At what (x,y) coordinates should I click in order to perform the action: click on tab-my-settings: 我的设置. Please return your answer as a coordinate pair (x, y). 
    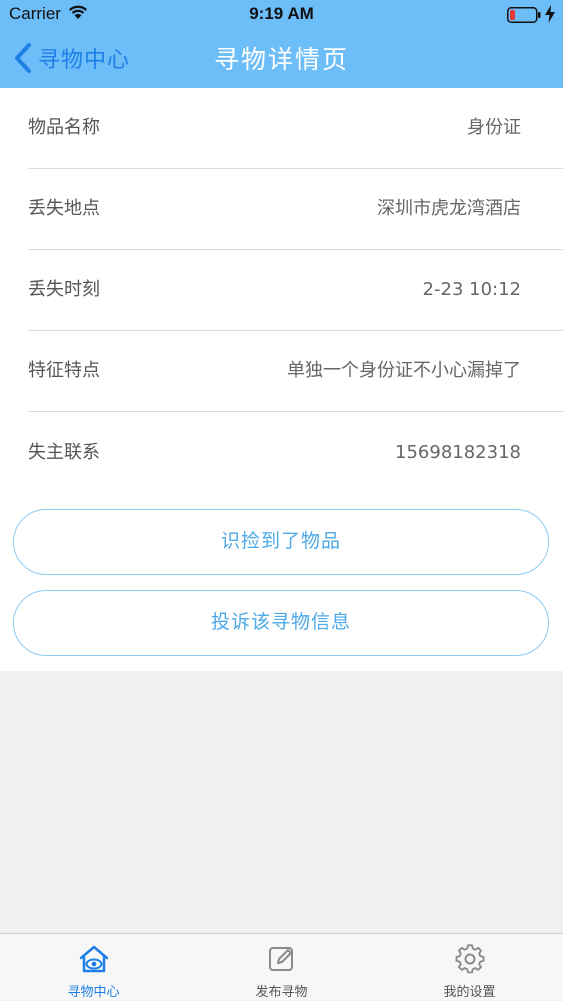
    Looking at the image, I should click on (469, 967).